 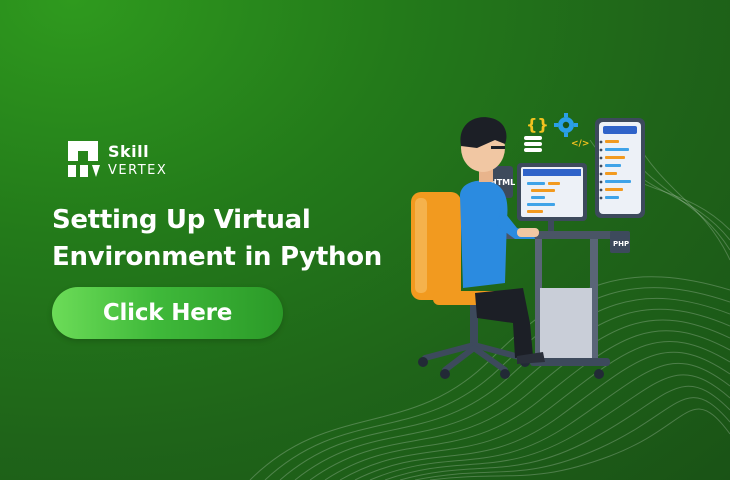 I want to click on brand-name-skill: Skill, so click(x=129, y=151).